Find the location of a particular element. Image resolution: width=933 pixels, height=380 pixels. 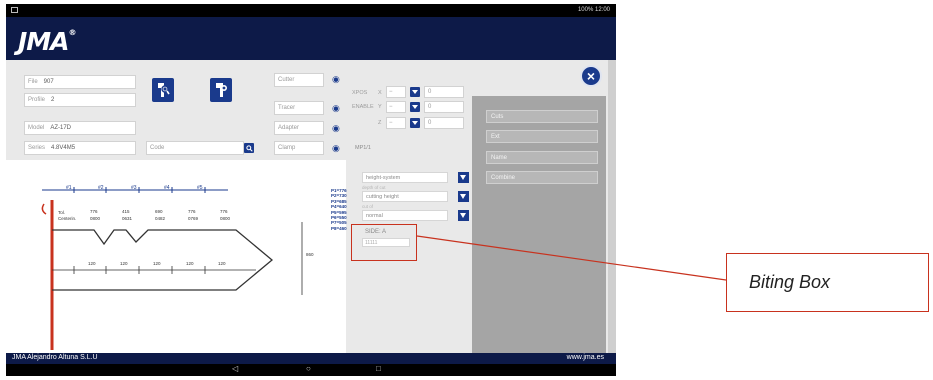

callout-box: Biting Box is located at coordinates (827, 282).